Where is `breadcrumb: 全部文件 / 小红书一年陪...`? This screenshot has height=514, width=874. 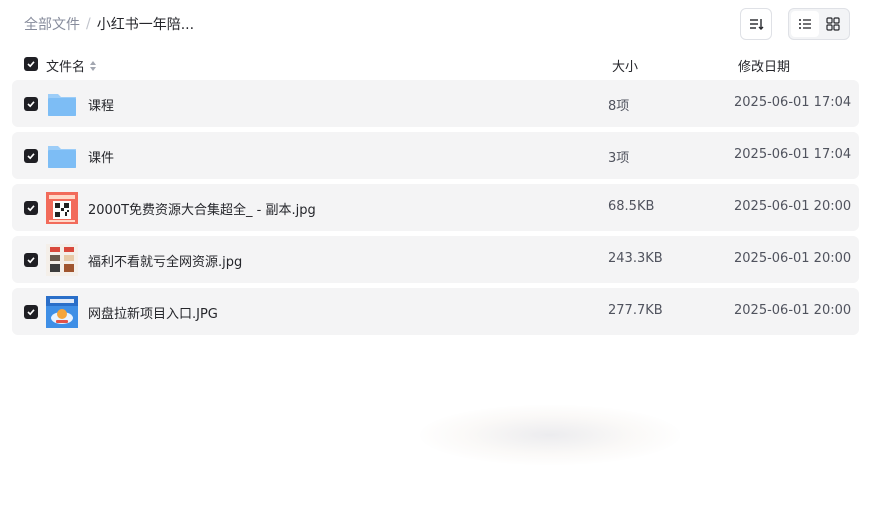
breadcrumb: 全部文件 / 小红书一年陪... is located at coordinates (109, 24).